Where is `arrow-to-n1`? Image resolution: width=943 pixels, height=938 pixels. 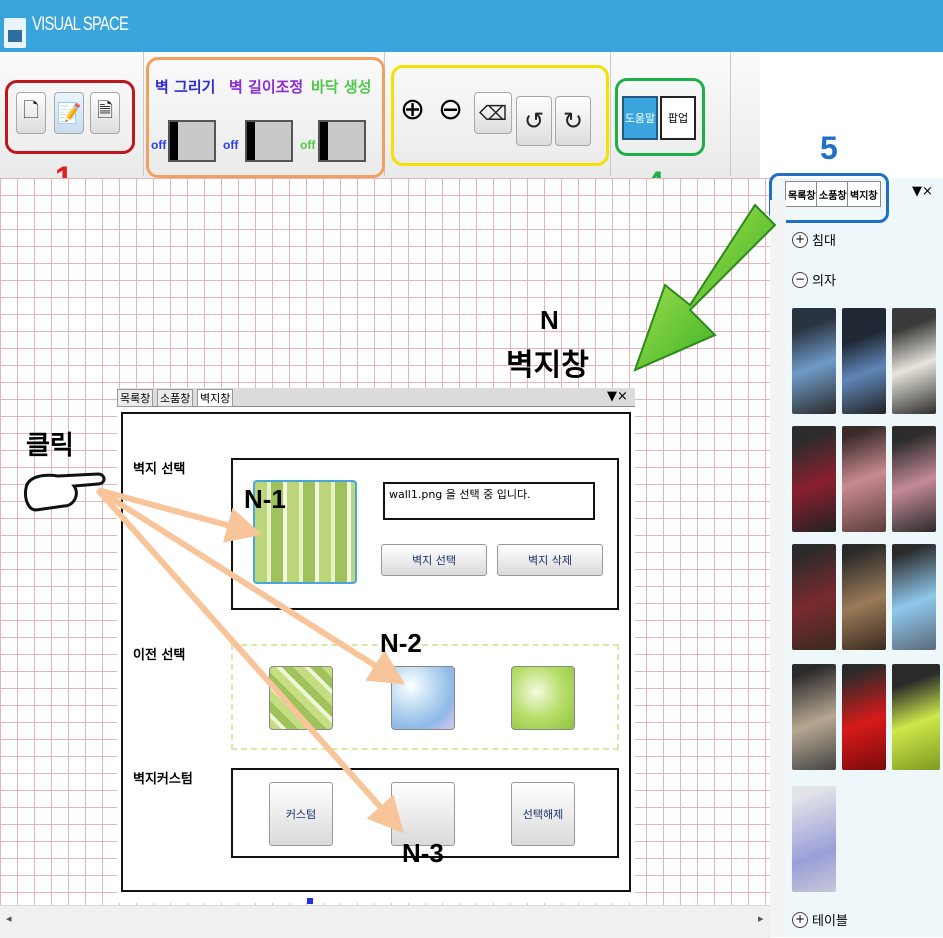
arrow-to-n1 is located at coordinates (180, 515).